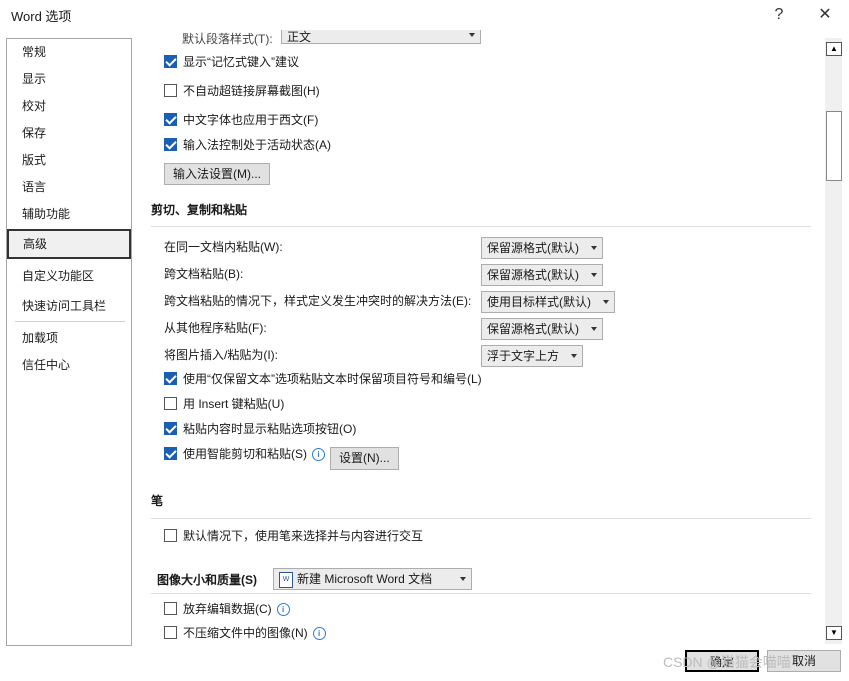  I want to click on pen-select-option: 默认情况下，使用笔来选择并与内容进行交互, so click(293, 536).